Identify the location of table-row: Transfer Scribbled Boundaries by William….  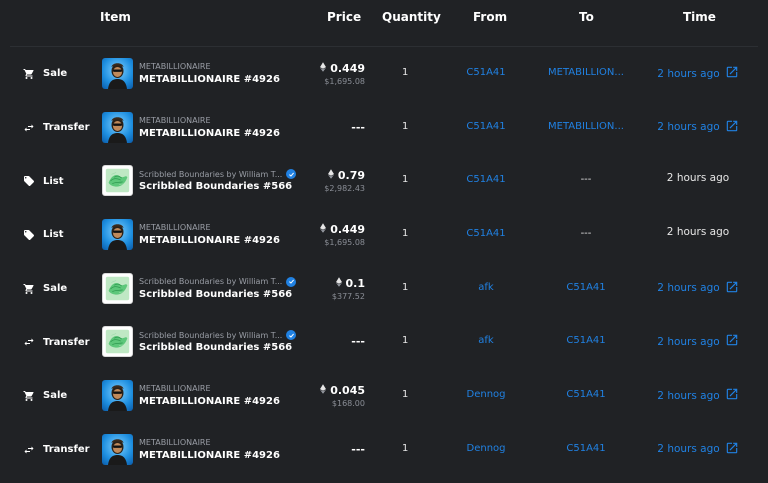
(384, 342).